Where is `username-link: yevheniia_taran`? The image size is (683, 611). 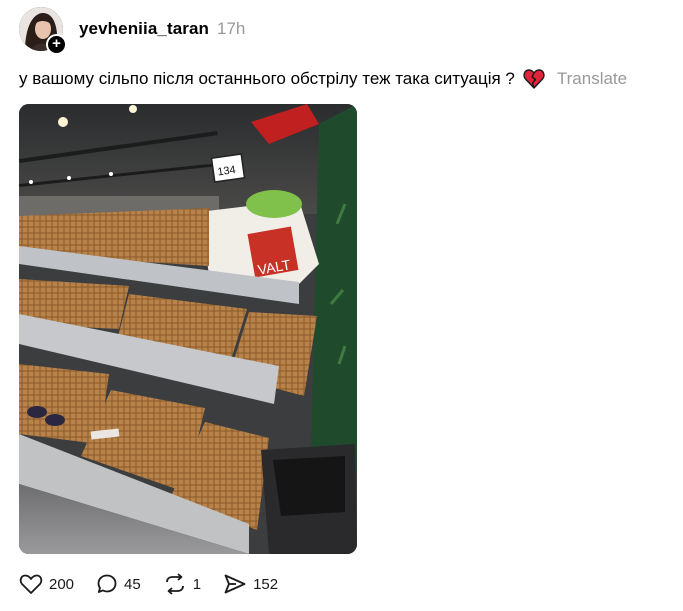
username-link: yevheniia_taran is located at coordinates (144, 29).